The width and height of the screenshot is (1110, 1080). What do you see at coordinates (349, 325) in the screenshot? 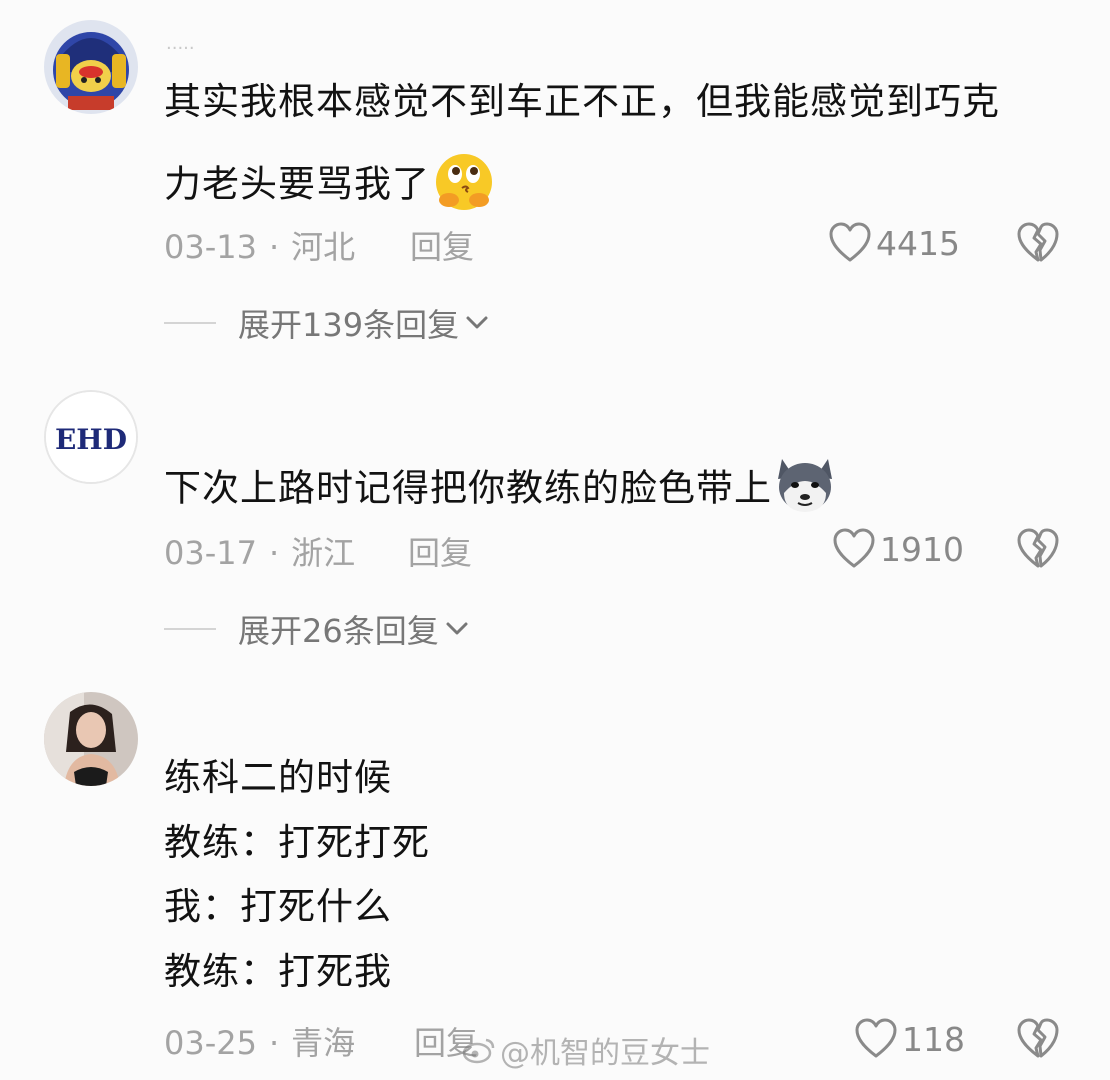
I see `expand-replies-label: 展开139条回复` at bounding box center [349, 325].